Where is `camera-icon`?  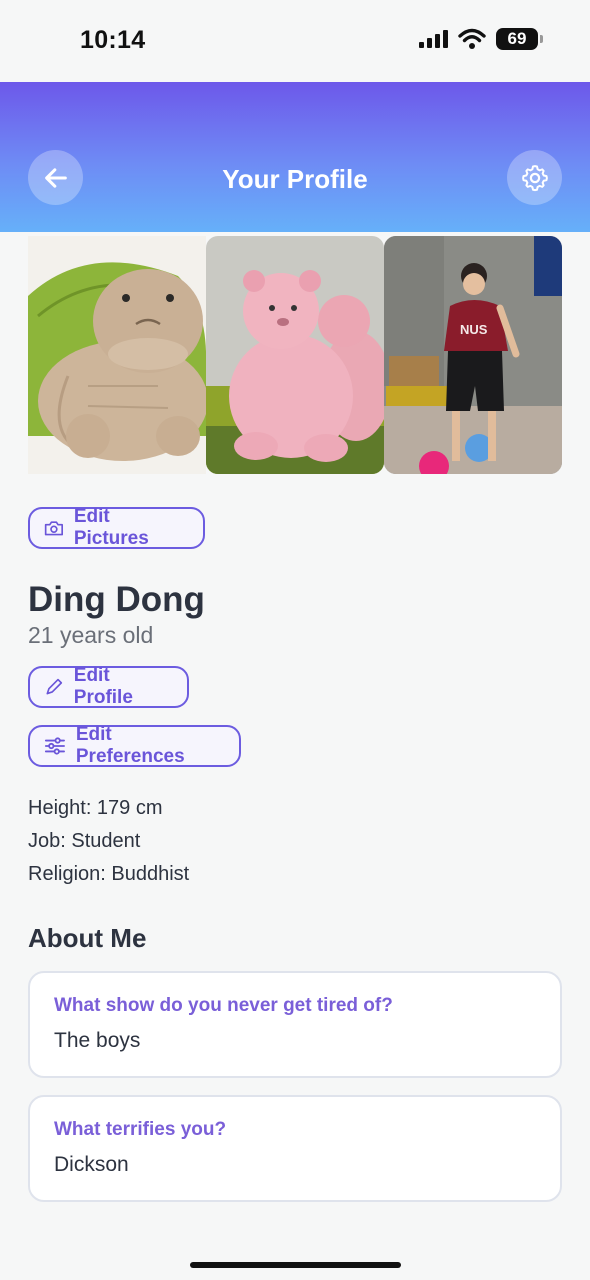
camera-icon is located at coordinates (54, 528).